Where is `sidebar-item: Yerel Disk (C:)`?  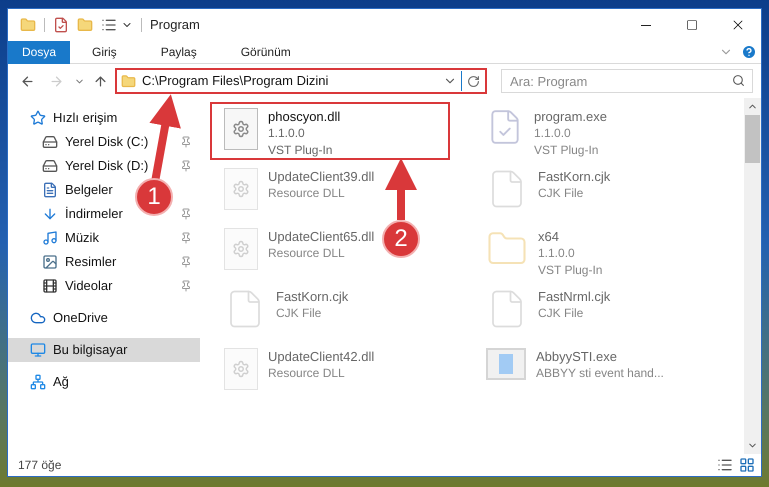 sidebar-item: Yerel Disk (C:) is located at coordinates (95, 142).